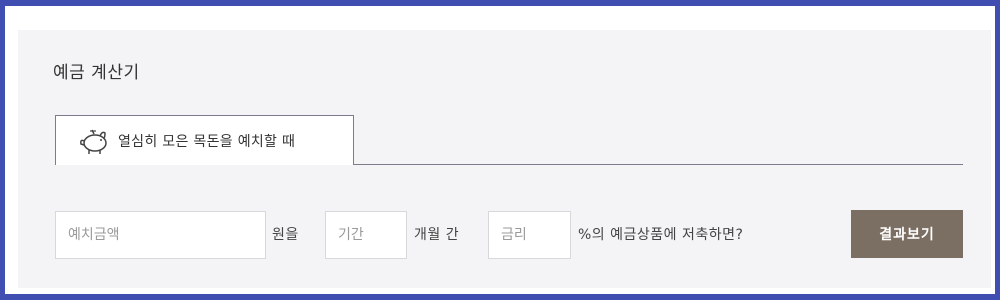 The width and height of the screenshot is (1000, 300). I want to click on piggy-bank-icon, so click(93, 141).